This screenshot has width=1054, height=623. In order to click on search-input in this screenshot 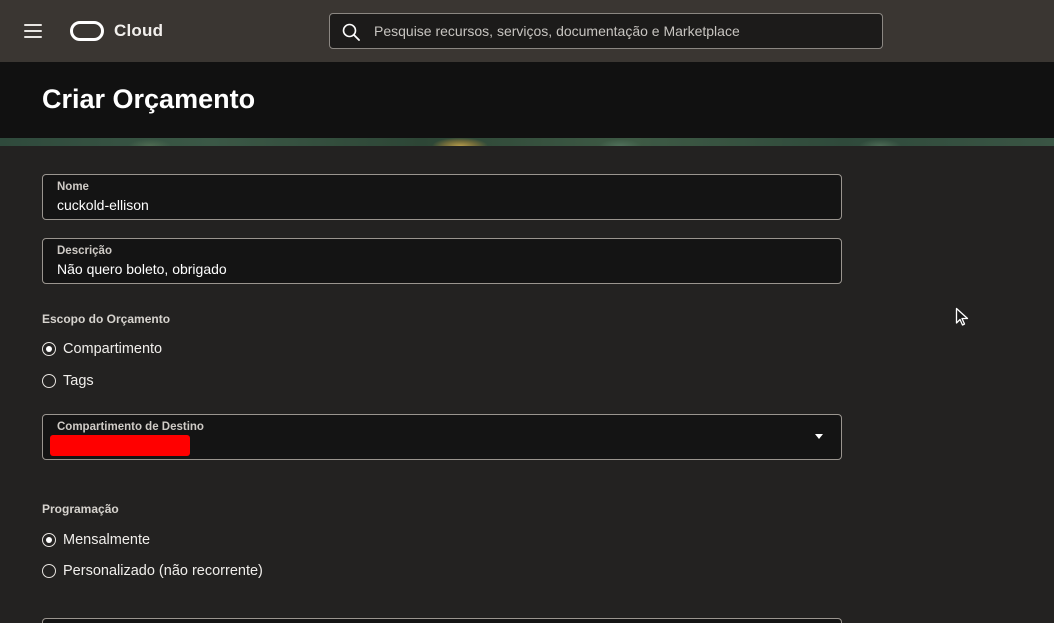, I will do `click(619, 31)`.